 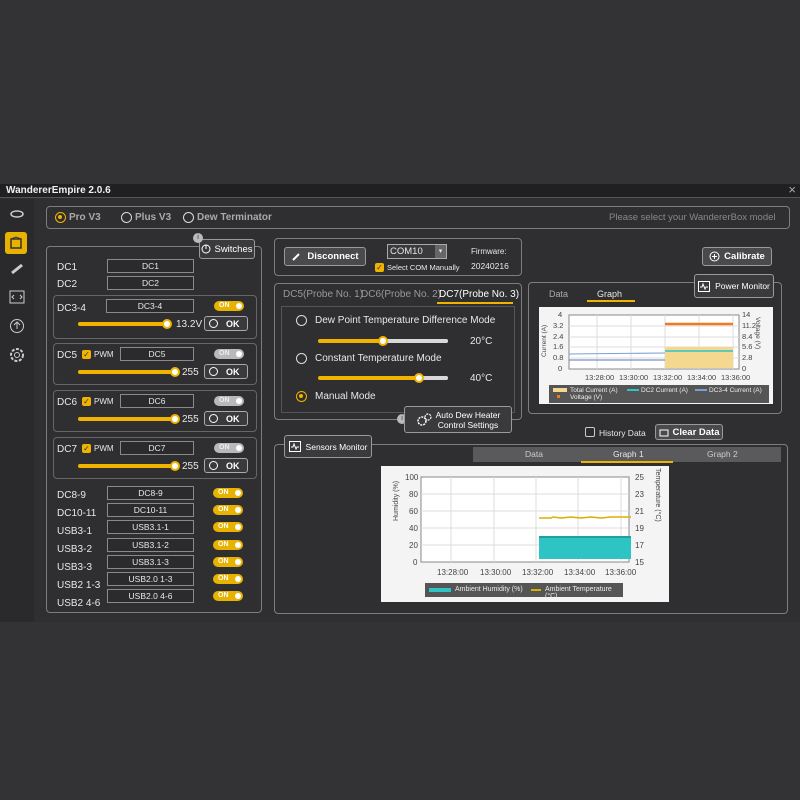 What do you see at coordinates (226, 418) in the screenshot?
I see `dc6-ok-button: OK` at bounding box center [226, 418].